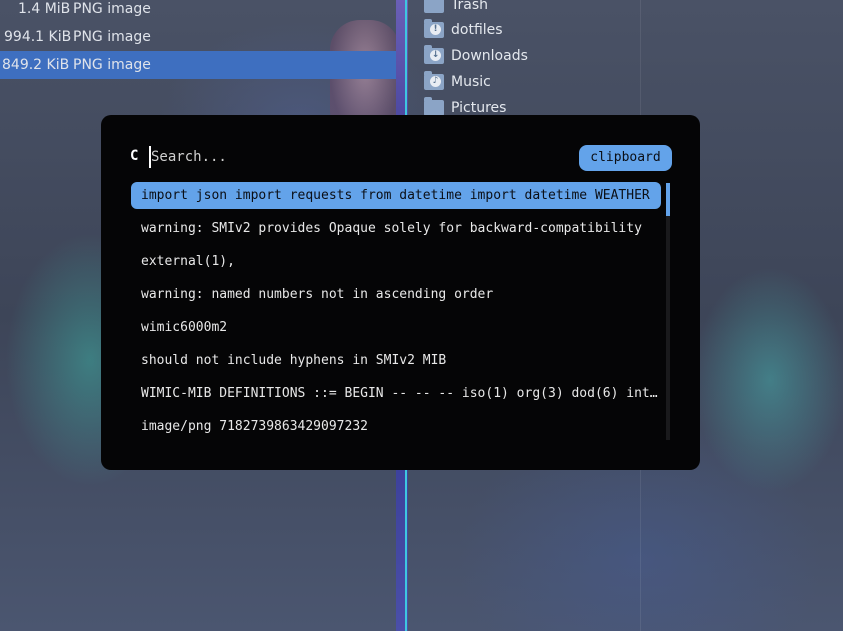 The width and height of the screenshot is (843, 631). I want to click on trash-icon, so click(434, 6).